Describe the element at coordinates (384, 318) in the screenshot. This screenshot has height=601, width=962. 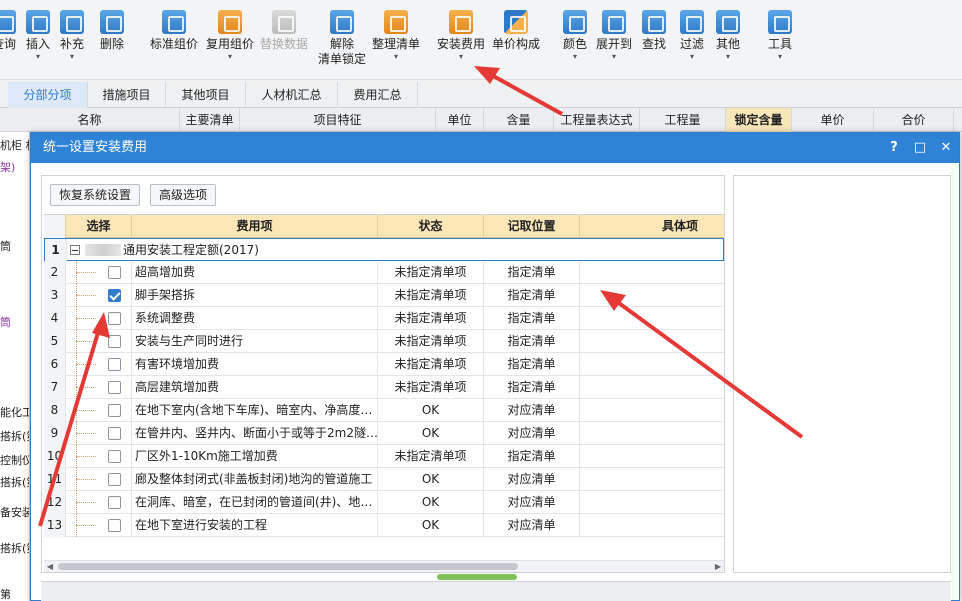
I see `table-row: 4 系统调整费 未指定清单项 指定清单` at that location.